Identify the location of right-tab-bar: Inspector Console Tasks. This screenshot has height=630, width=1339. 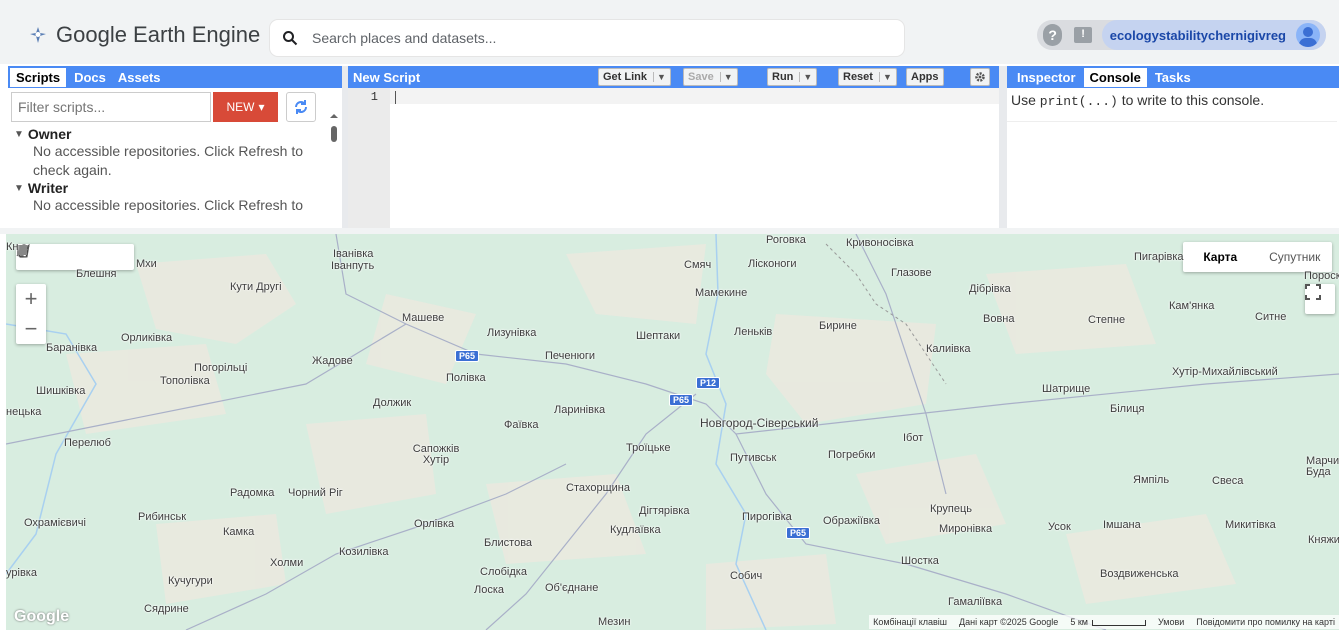
(1173, 77).